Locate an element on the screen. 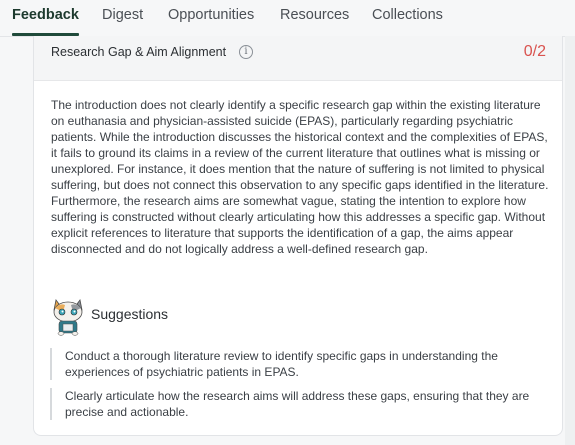 This screenshot has height=445, width=575. tab-feedback: Feedback is located at coordinates (45, 15).